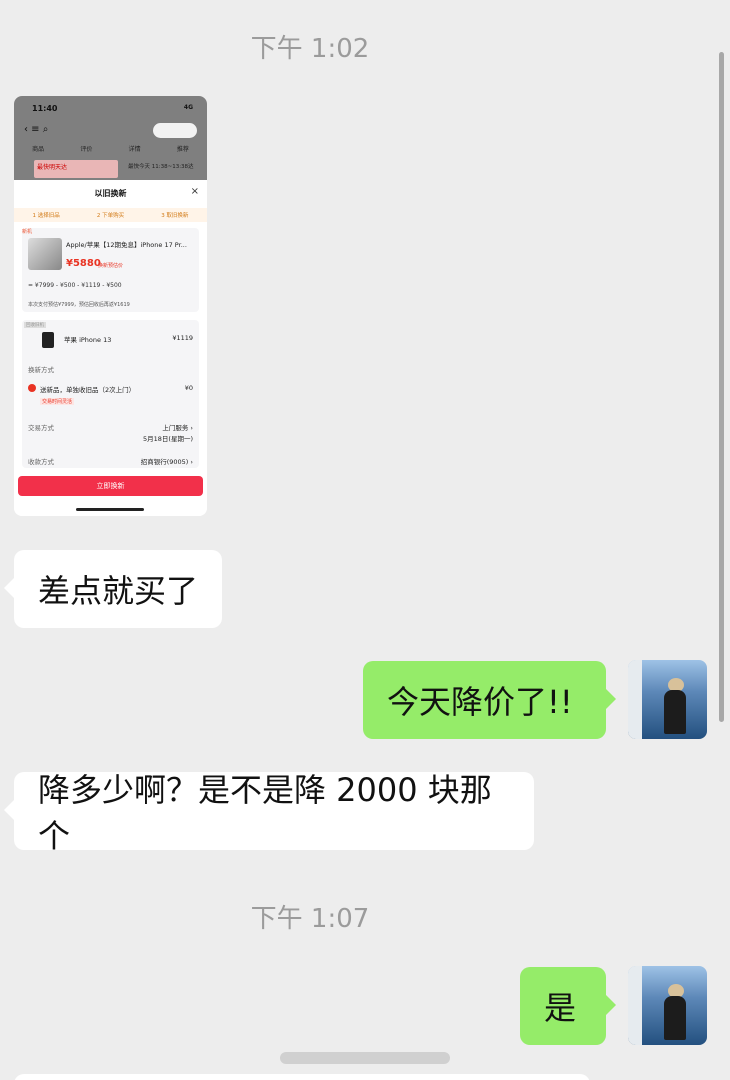 The height and width of the screenshot is (1080, 730). Describe the element at coordinates (41, 370) in the screenshot. I see `screenshot-method-label: 换新方式` at that location.